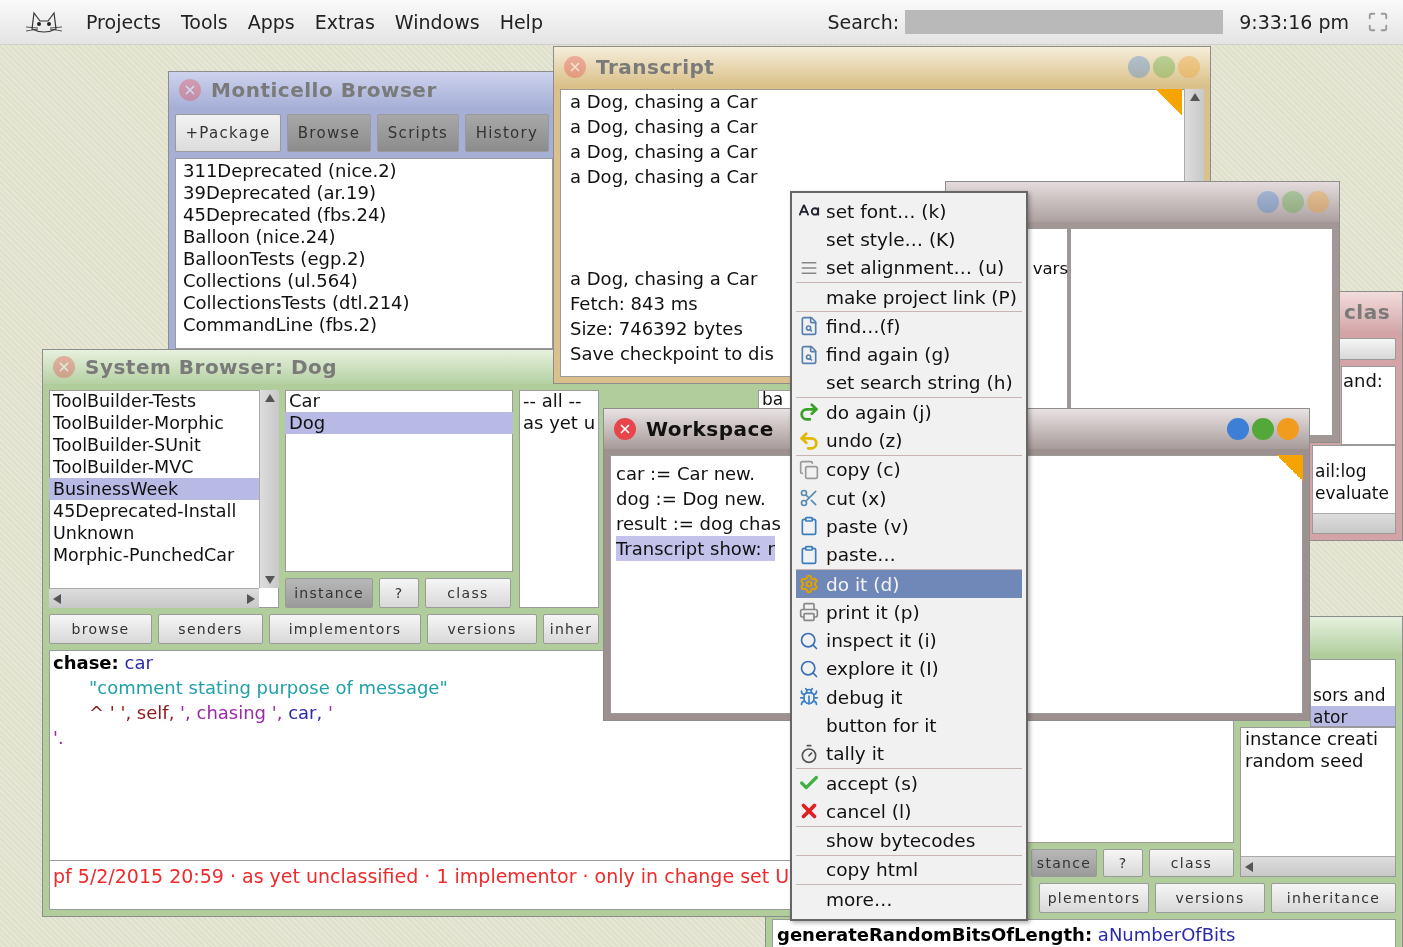  I want to click on code-line: '., so click(58, 738).